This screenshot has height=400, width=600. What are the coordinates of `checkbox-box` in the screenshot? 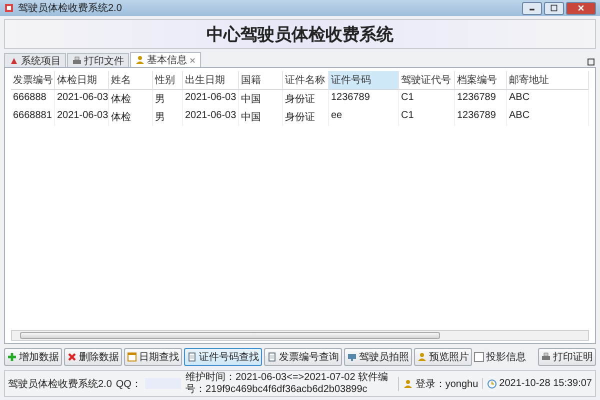 It's located at (479, 357).